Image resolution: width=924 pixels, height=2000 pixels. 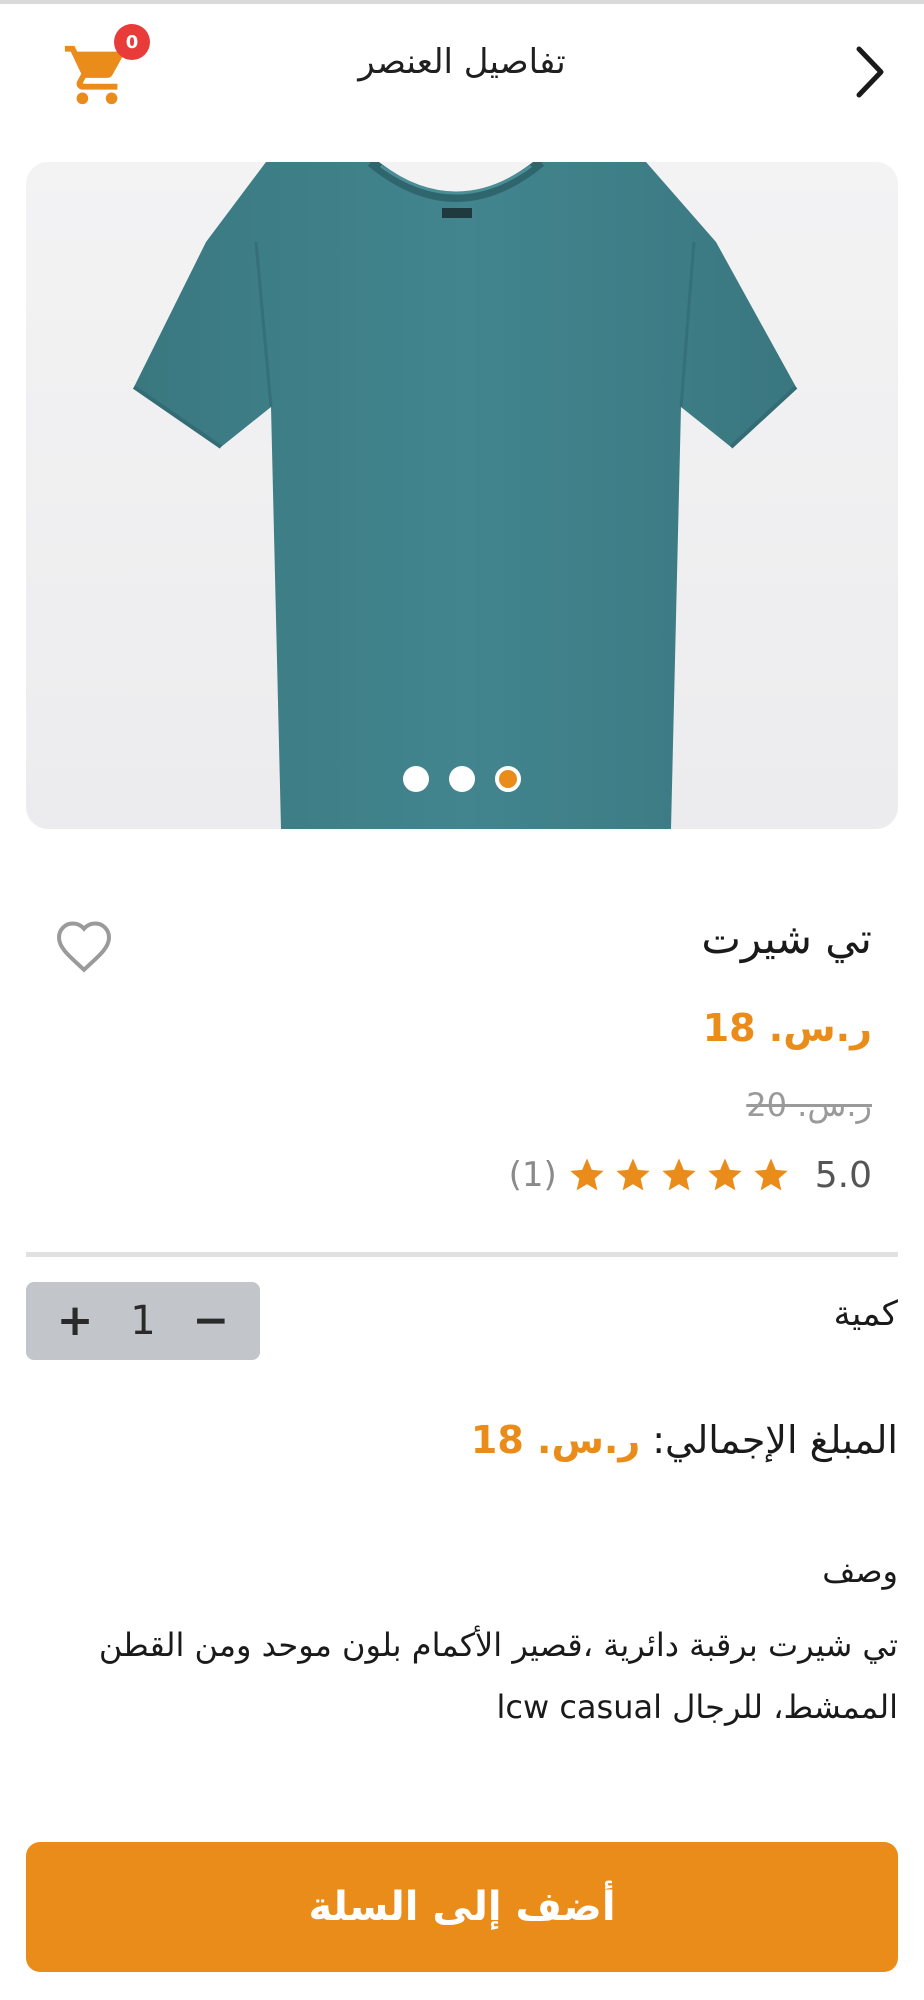 I want to click on rating-value: 5.0, so click(x=843, y=1175).